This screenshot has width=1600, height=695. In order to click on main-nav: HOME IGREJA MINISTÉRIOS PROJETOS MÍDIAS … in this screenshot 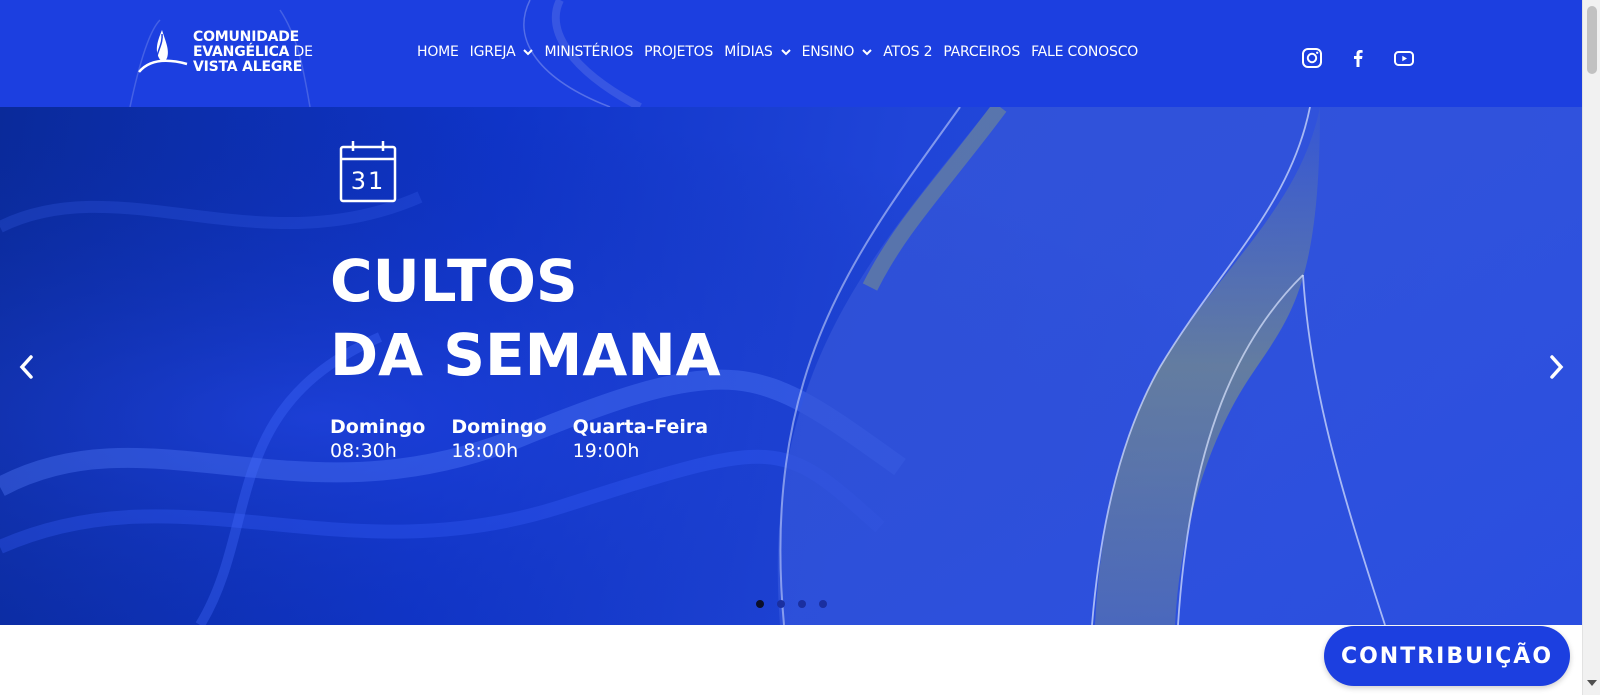, I will do `click(783, 52)`.